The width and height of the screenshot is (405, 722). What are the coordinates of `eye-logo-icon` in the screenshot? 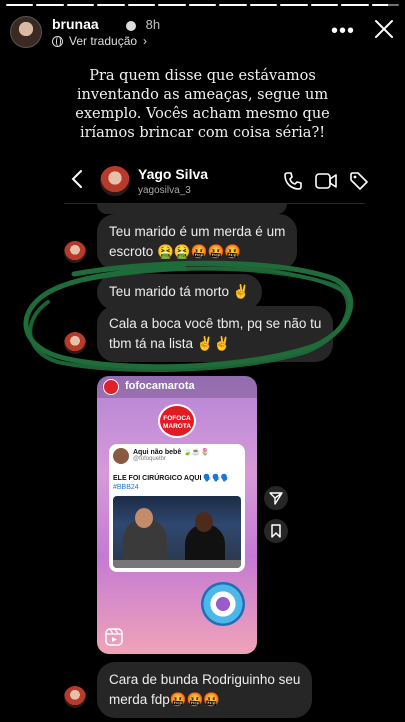 It's located at (223, 604).